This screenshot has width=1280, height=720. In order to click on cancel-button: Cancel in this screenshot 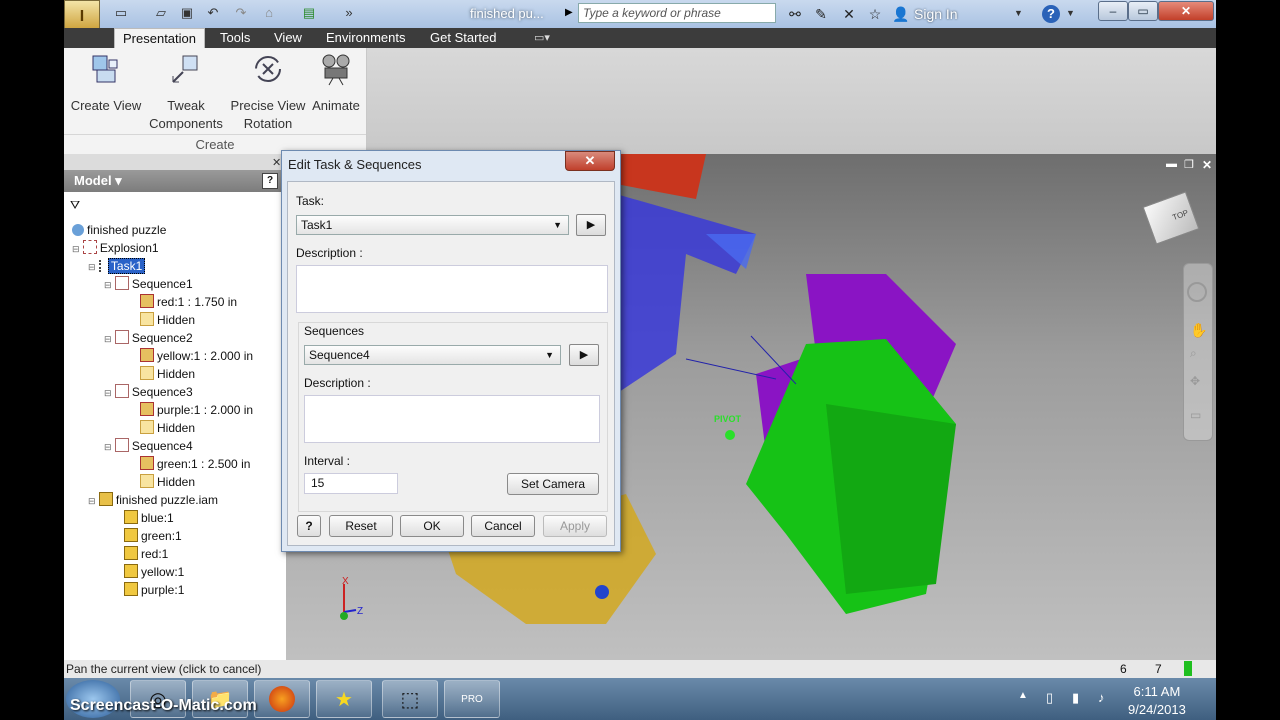, I will do `click(503, 526)`.